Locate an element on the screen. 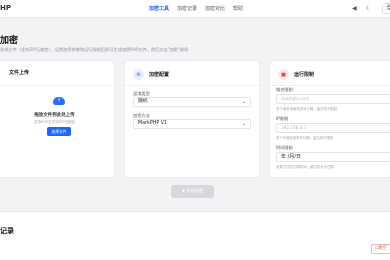  nav-link-encrypt-tool: 加密工具 is located at coordinates (159, 8).